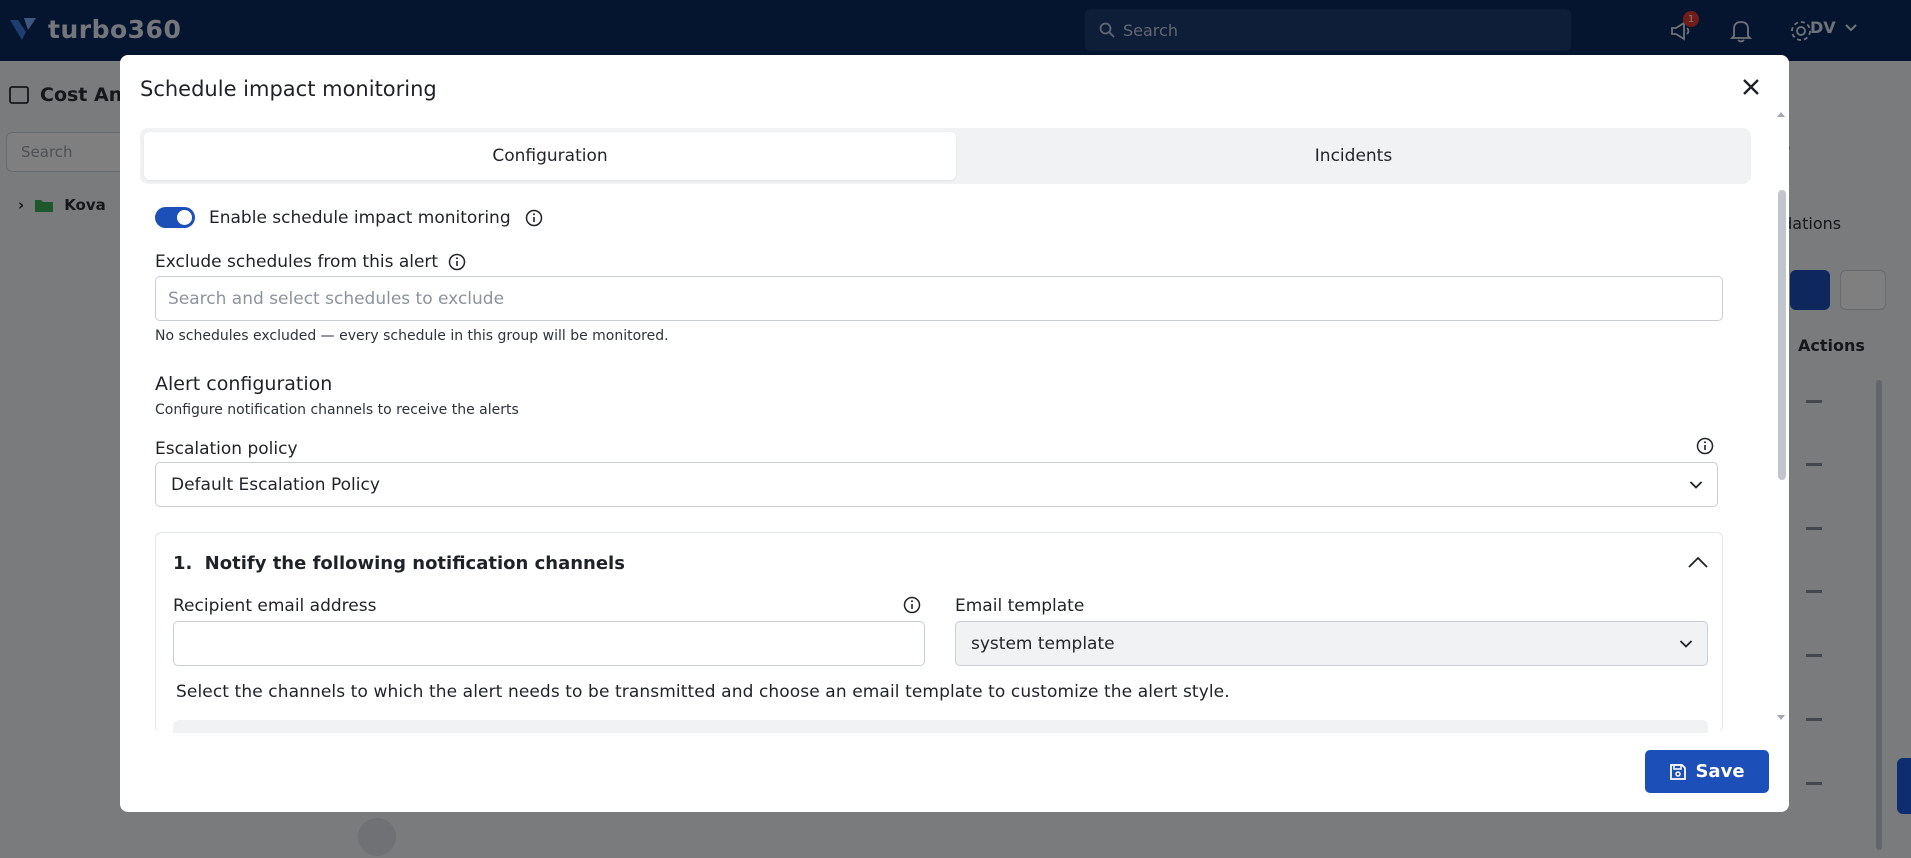  Describe the element at coordinates (1331, 643) in the screenshot. I see `email-template-select: system template` at that location.